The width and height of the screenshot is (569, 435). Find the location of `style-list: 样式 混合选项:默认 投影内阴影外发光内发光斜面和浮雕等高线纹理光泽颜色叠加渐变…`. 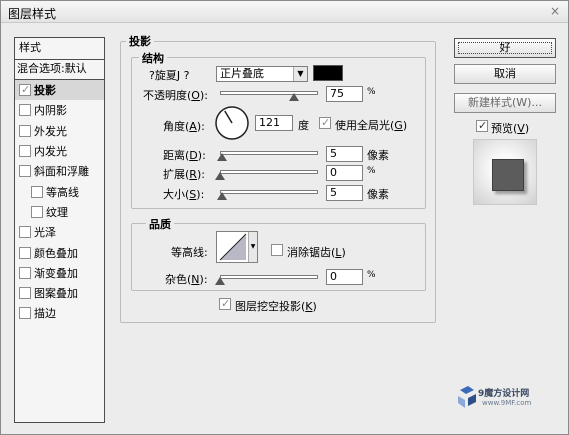

style-list: 样式 混合选项:默认 投影内阴影外发光内发光斜面和浮雕等高线纹理光泽颜色叠加渐变… is located at coordinates (59, 230).